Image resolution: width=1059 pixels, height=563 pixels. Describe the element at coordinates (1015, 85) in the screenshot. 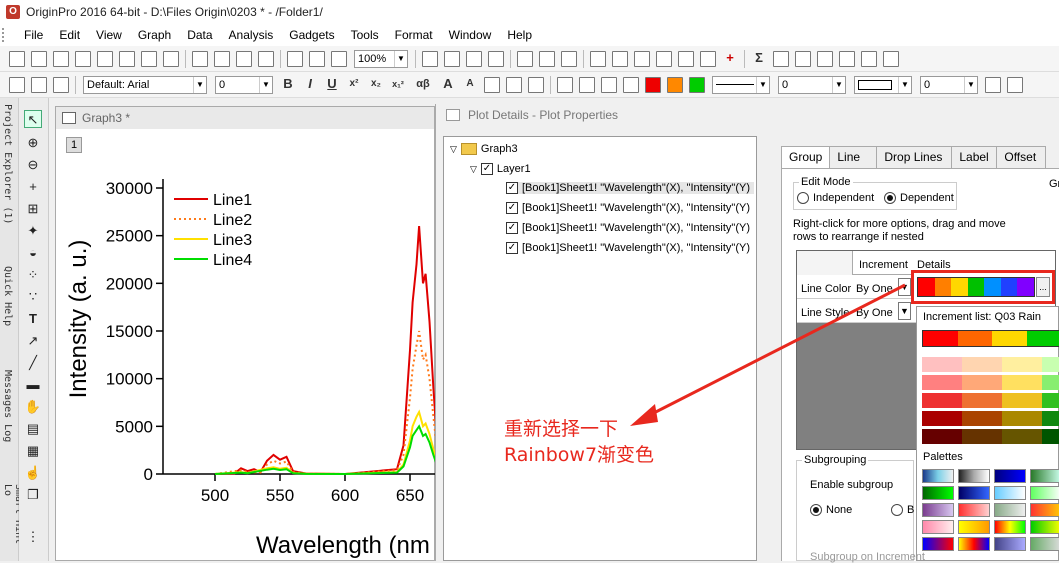

I see `send-back-icon` at that location.